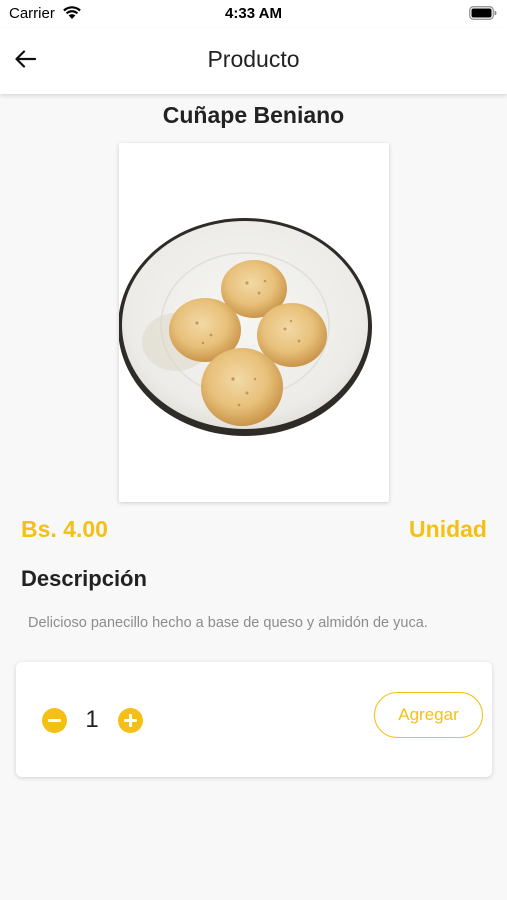  Describe the element at coordinates (92, 719) in the screenshot. I see `quantity-value: 1` at that location.